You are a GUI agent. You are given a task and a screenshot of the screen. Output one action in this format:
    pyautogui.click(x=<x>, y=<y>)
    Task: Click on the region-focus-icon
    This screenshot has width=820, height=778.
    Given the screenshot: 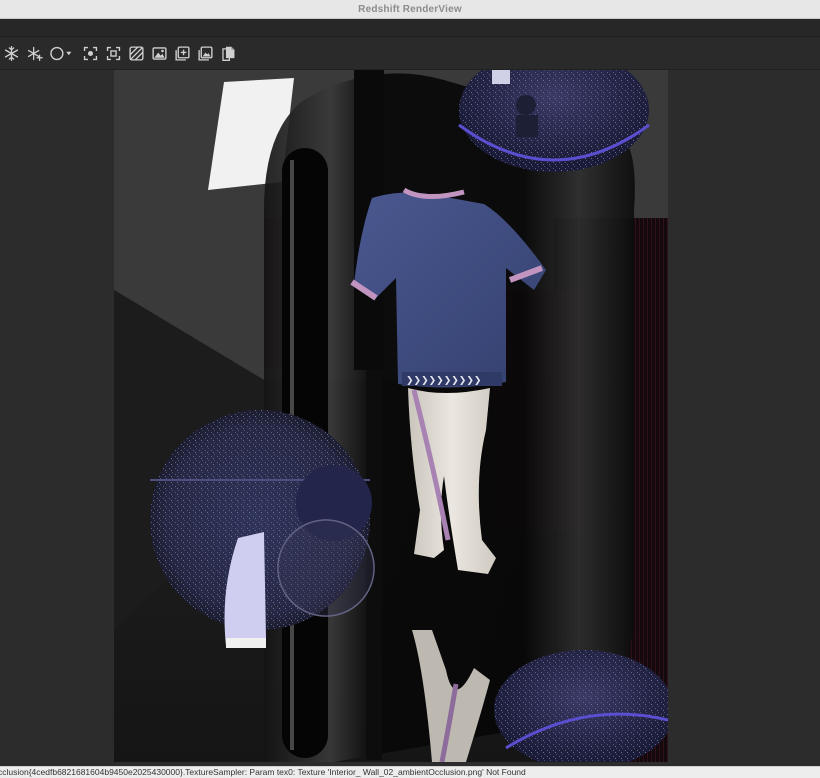 What is the action you would take?
    pyautogui.click(x=90, y=53)
    